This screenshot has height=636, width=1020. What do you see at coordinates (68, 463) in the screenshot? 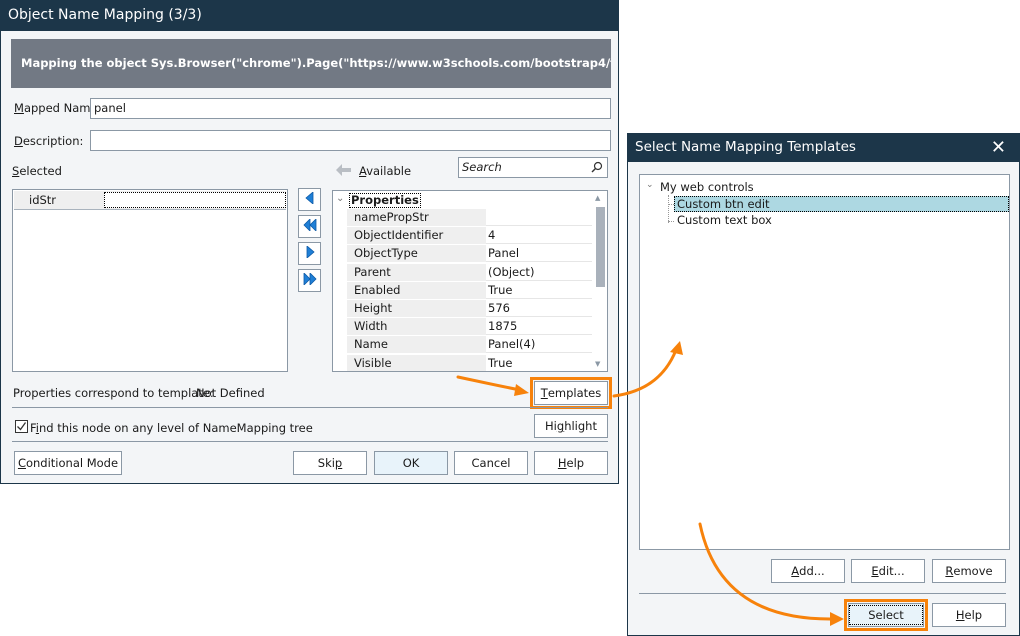
I see `conditional-mode-button: Conditional Mode` at bounding box center [68, 463].